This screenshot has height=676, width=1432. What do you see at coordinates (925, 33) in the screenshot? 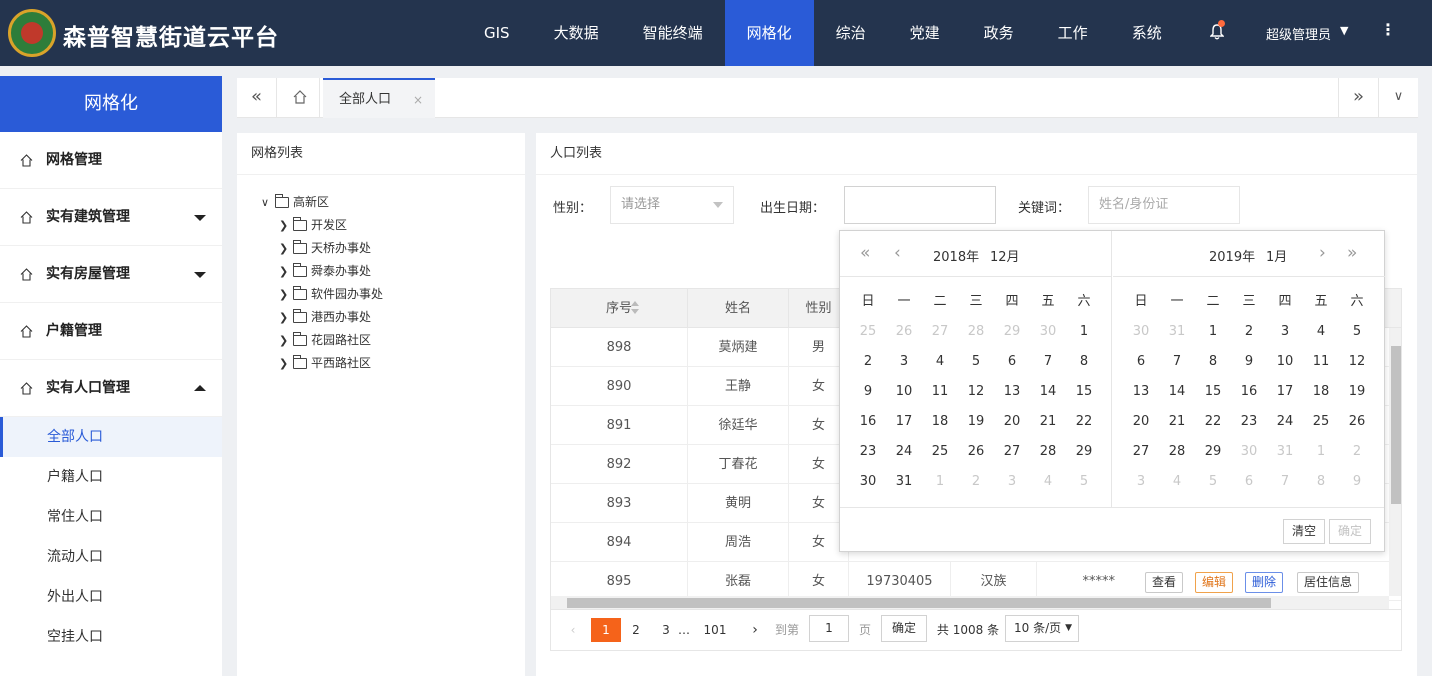
I see `nav-item-5: 党建` at bounding box center [925, 33].